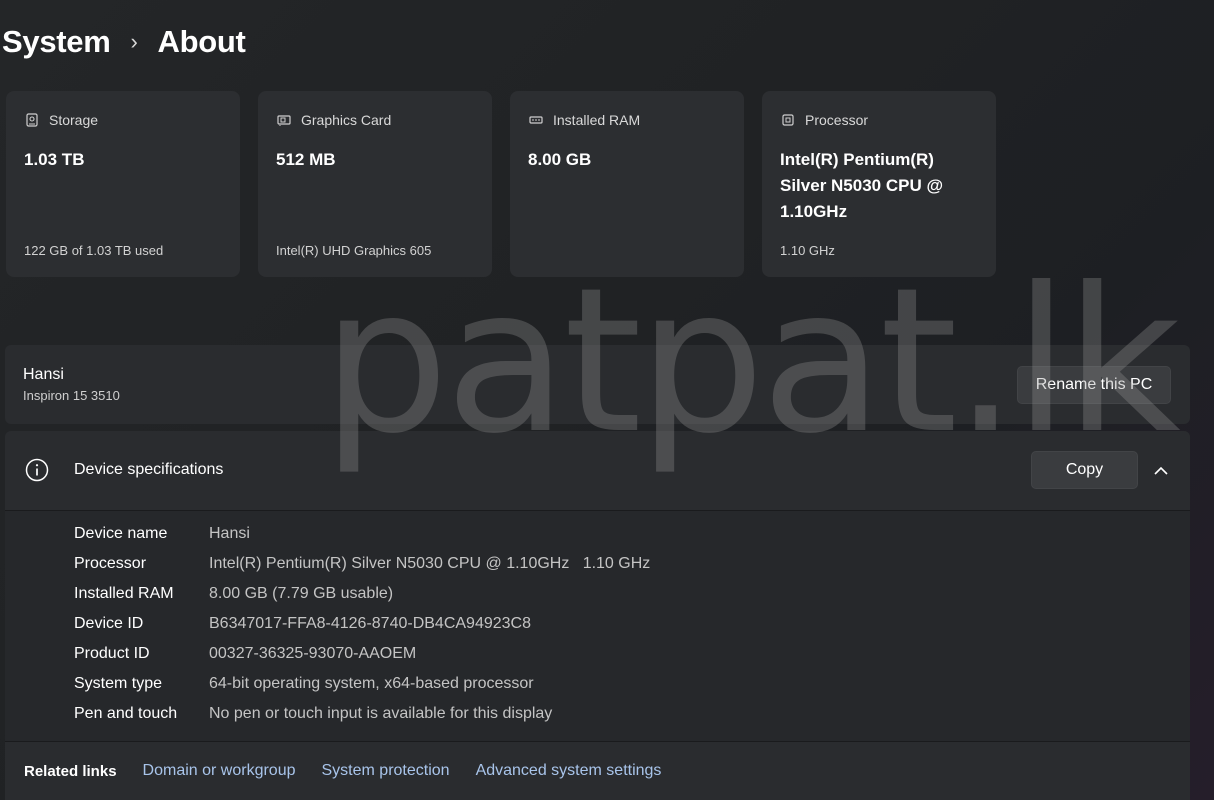 The image size is (1214, 800). What do you see at coordinates (362, 538) in the screenshot?
I see `spec-row: Device name Hansi` at bounding box center [362, 538].